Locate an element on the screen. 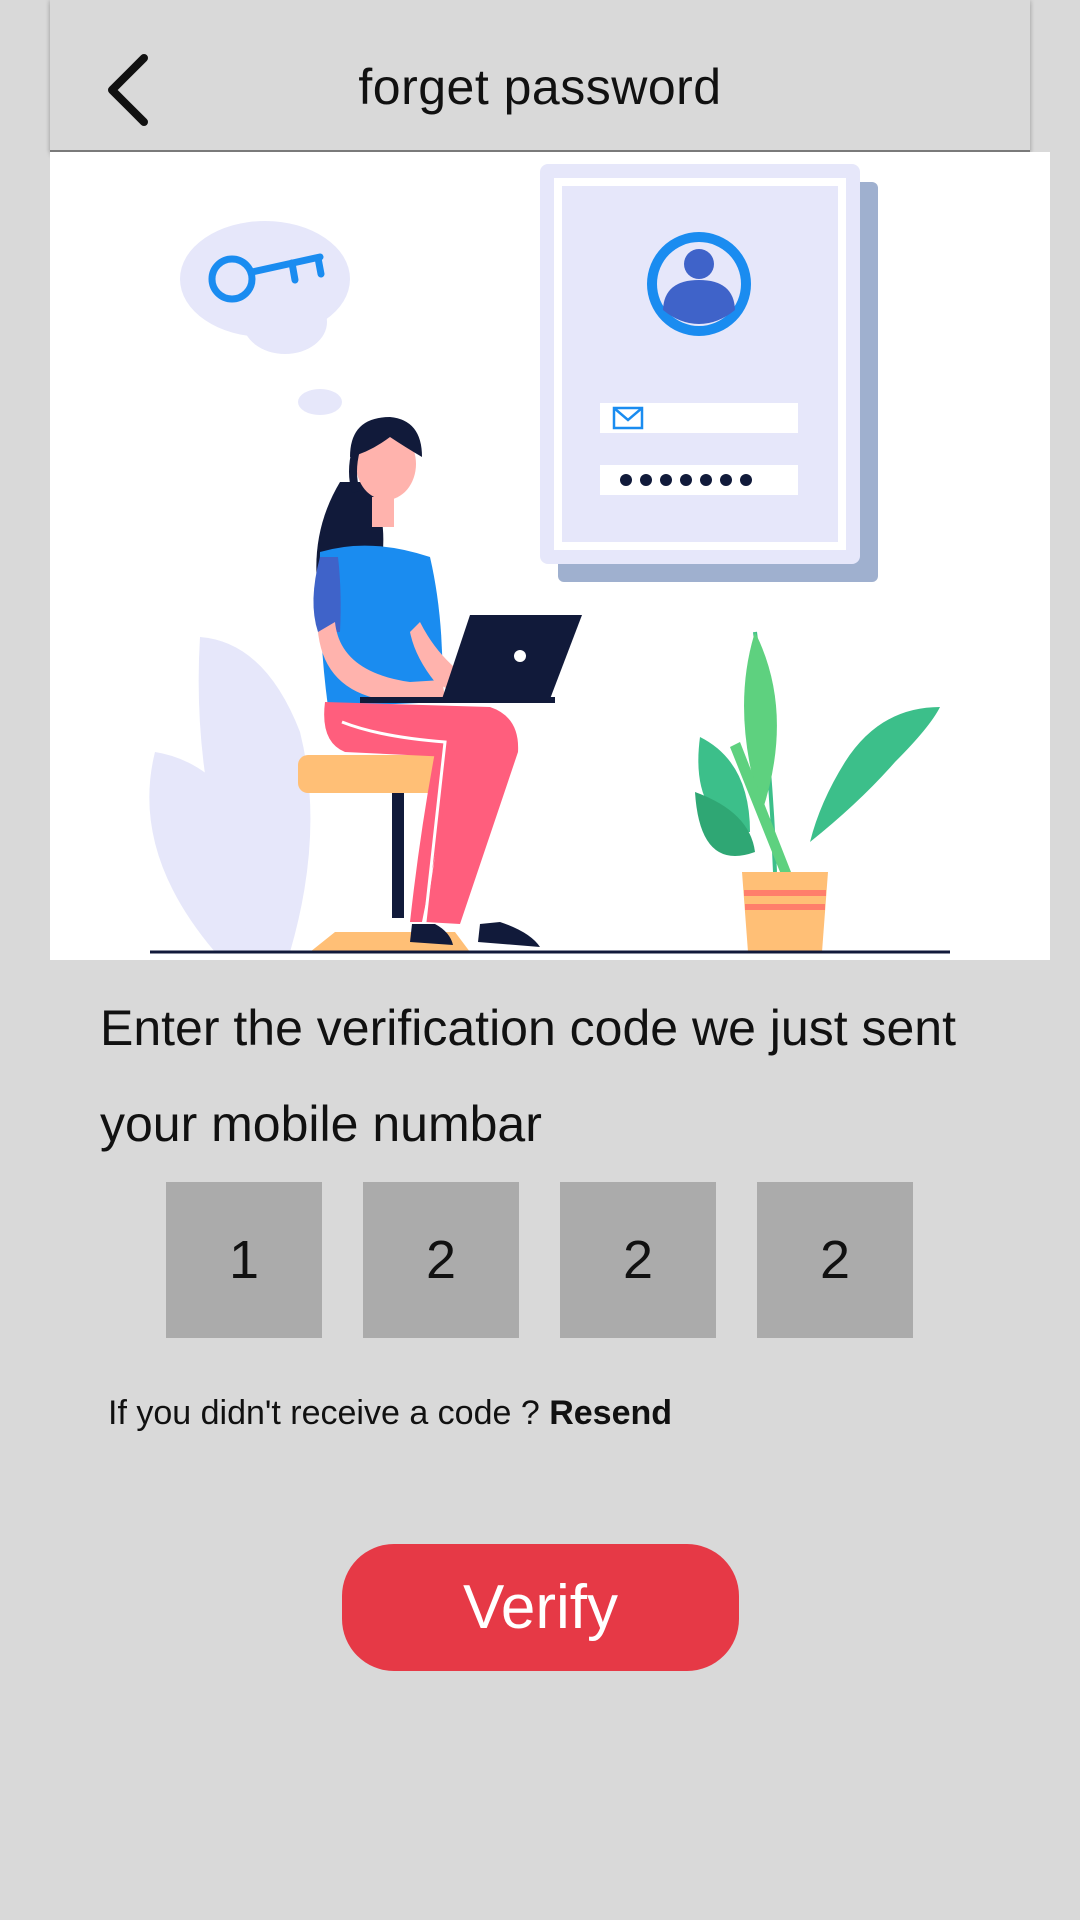  login-card-graphic is located at coordinates (709, 373).